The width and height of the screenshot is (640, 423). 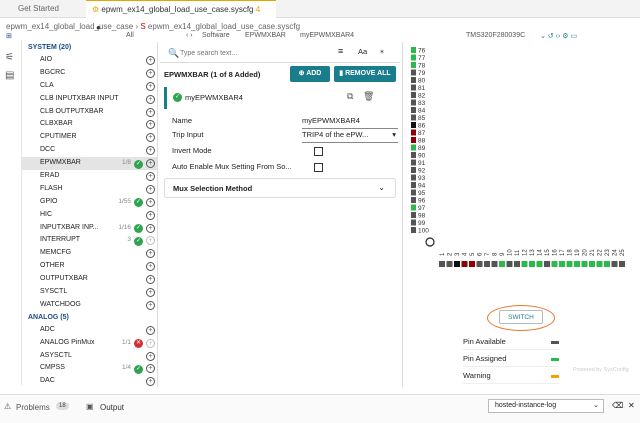 I want to click on auto-enable-checkbox, so click(x=318, y=167).